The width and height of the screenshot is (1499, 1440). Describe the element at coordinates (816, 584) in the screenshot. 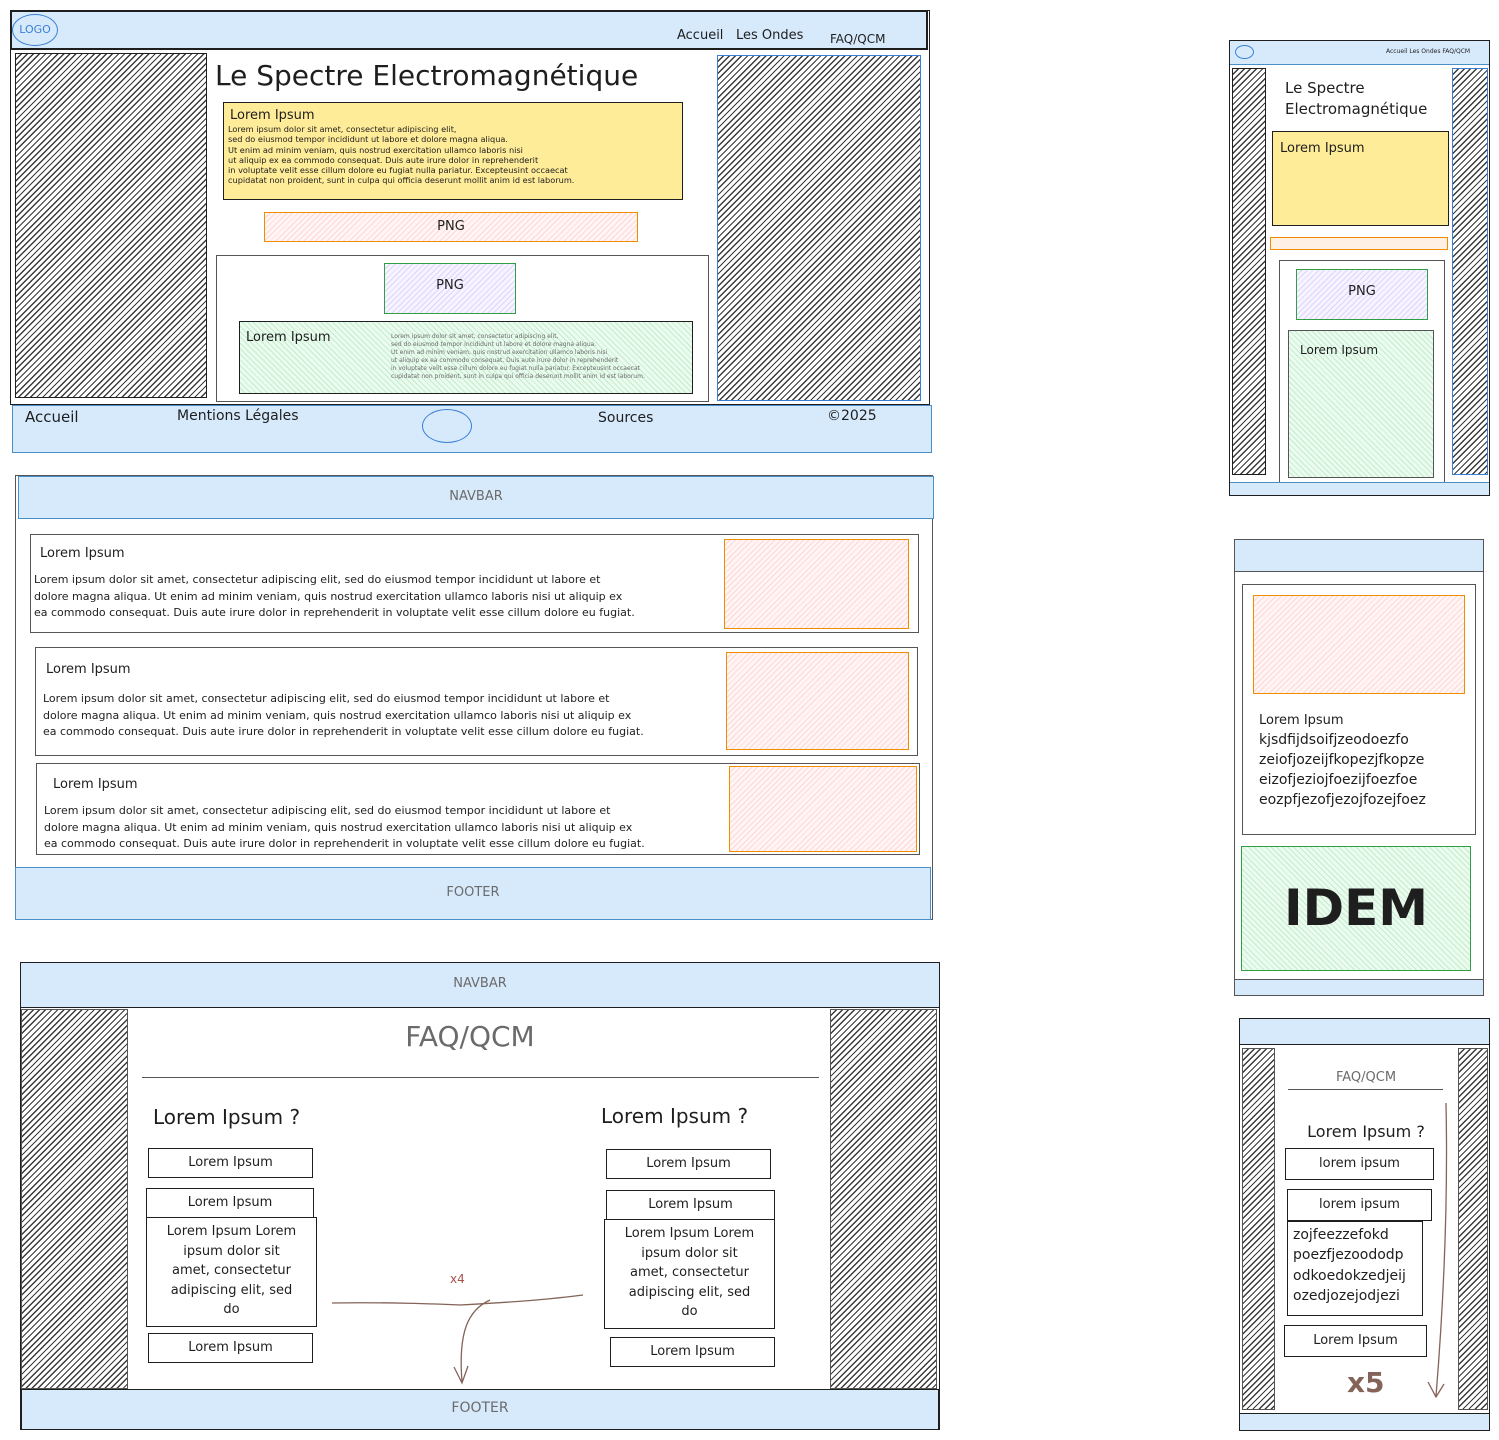

I see `wave-item-1-image` at that location.